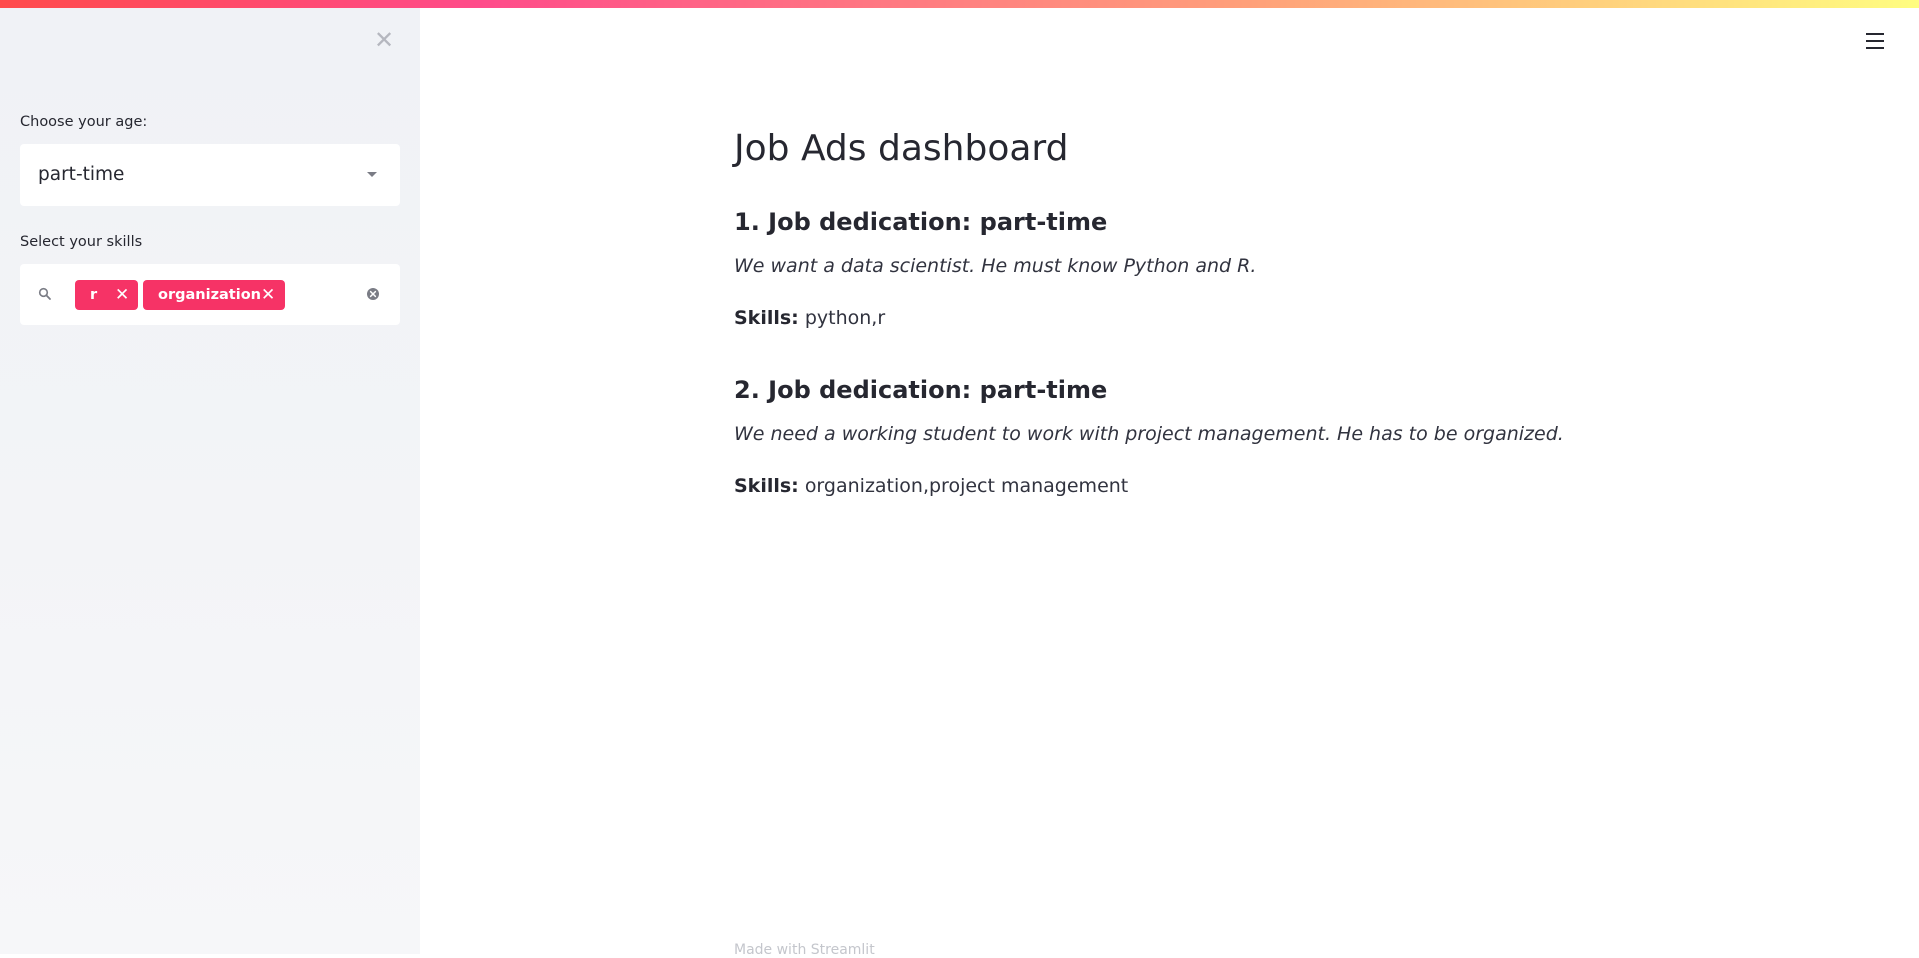 The height and width of the screenshot is (958, 1919). I want to click on age-select-value: part-time, so click(81, 174).